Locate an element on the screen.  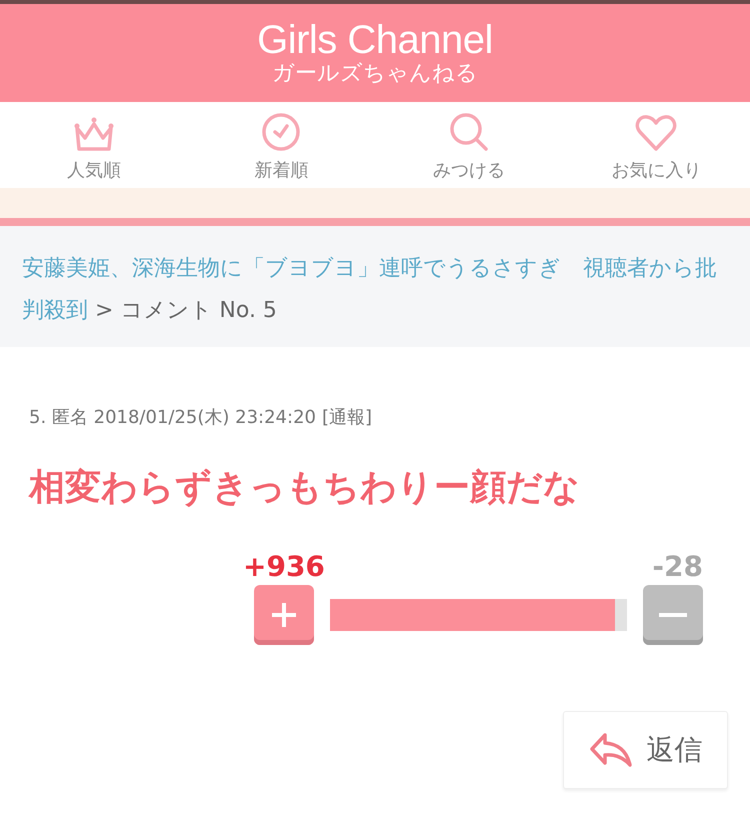
plus-button is located at coordinates (284, 615).